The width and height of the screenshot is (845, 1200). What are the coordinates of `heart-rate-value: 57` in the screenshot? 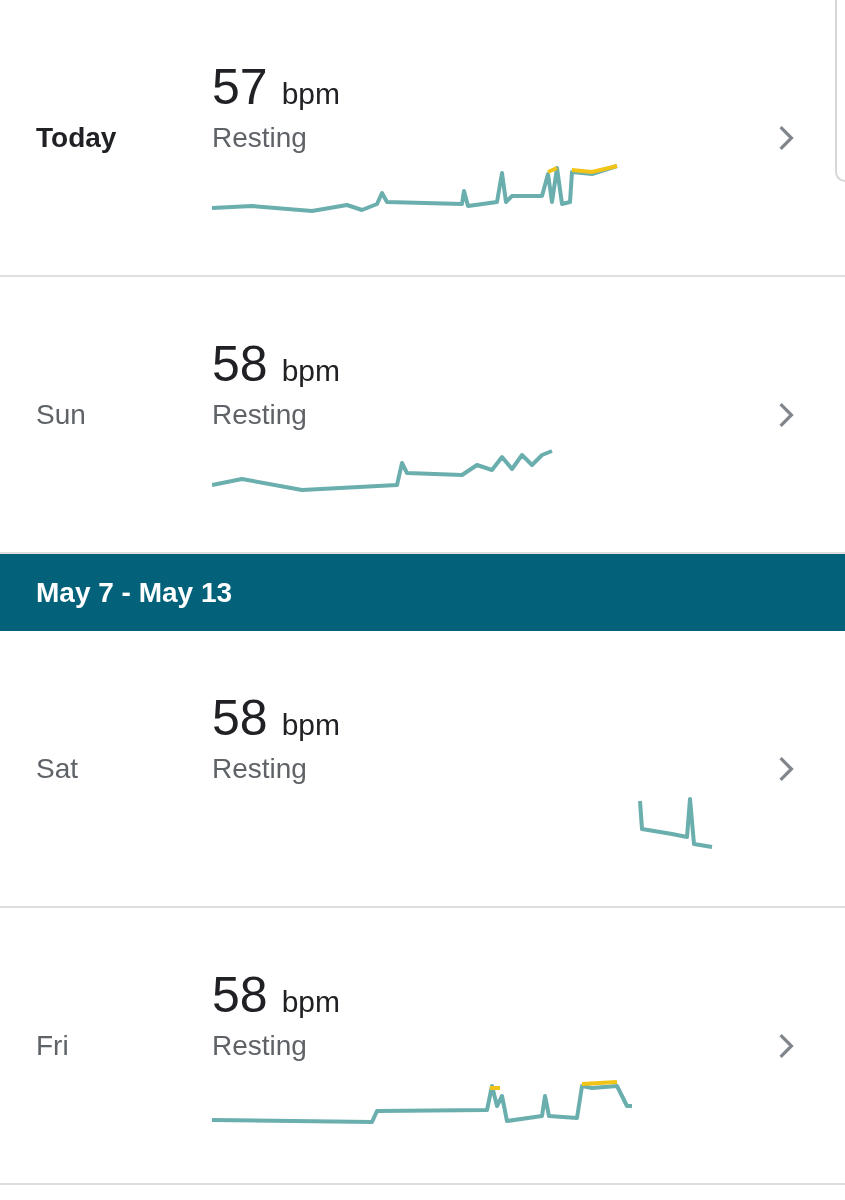 It's located at (240, 86).